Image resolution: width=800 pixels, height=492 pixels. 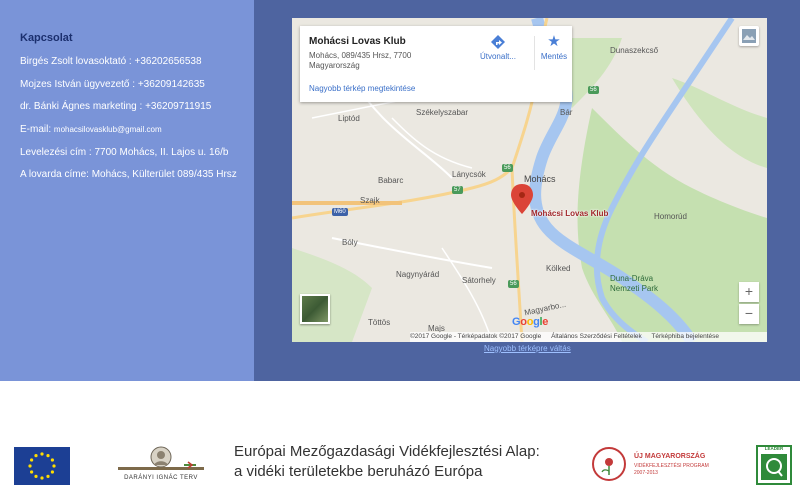 What do you see at coordinates (161, 458) in the screenshot?
I see `portrait-emblem-icon` at bounding box center [161, 458].